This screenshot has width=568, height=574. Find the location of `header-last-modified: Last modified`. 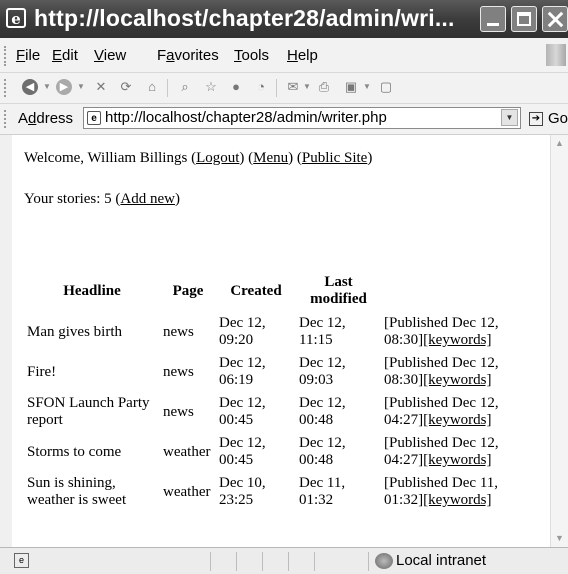

header-last-modified: Last modified is located at coordinates (338, 290).